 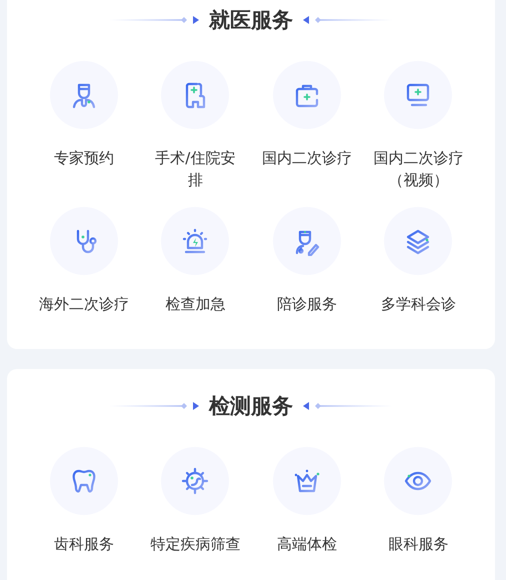 What do you see at coordinates (83, 304) in the screenshot?
I see `service-label: 海外二次诊疗` at bounding box center [83, 304].